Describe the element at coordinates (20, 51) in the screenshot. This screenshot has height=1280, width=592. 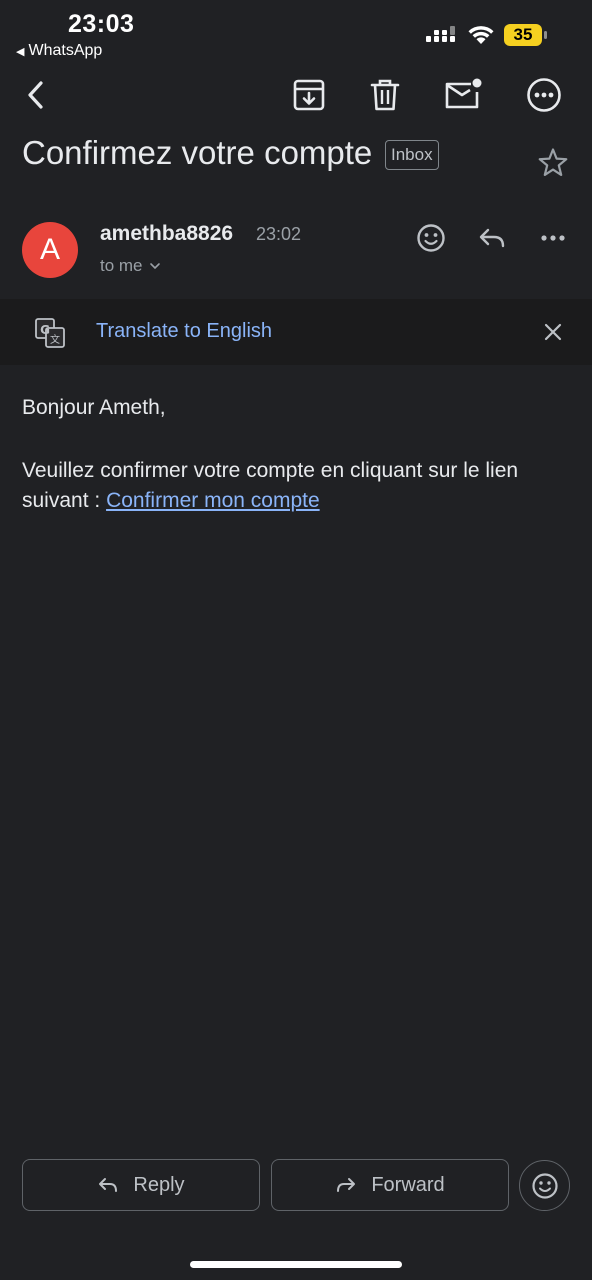
I see `back-triangle-icon: ◀` at that location.